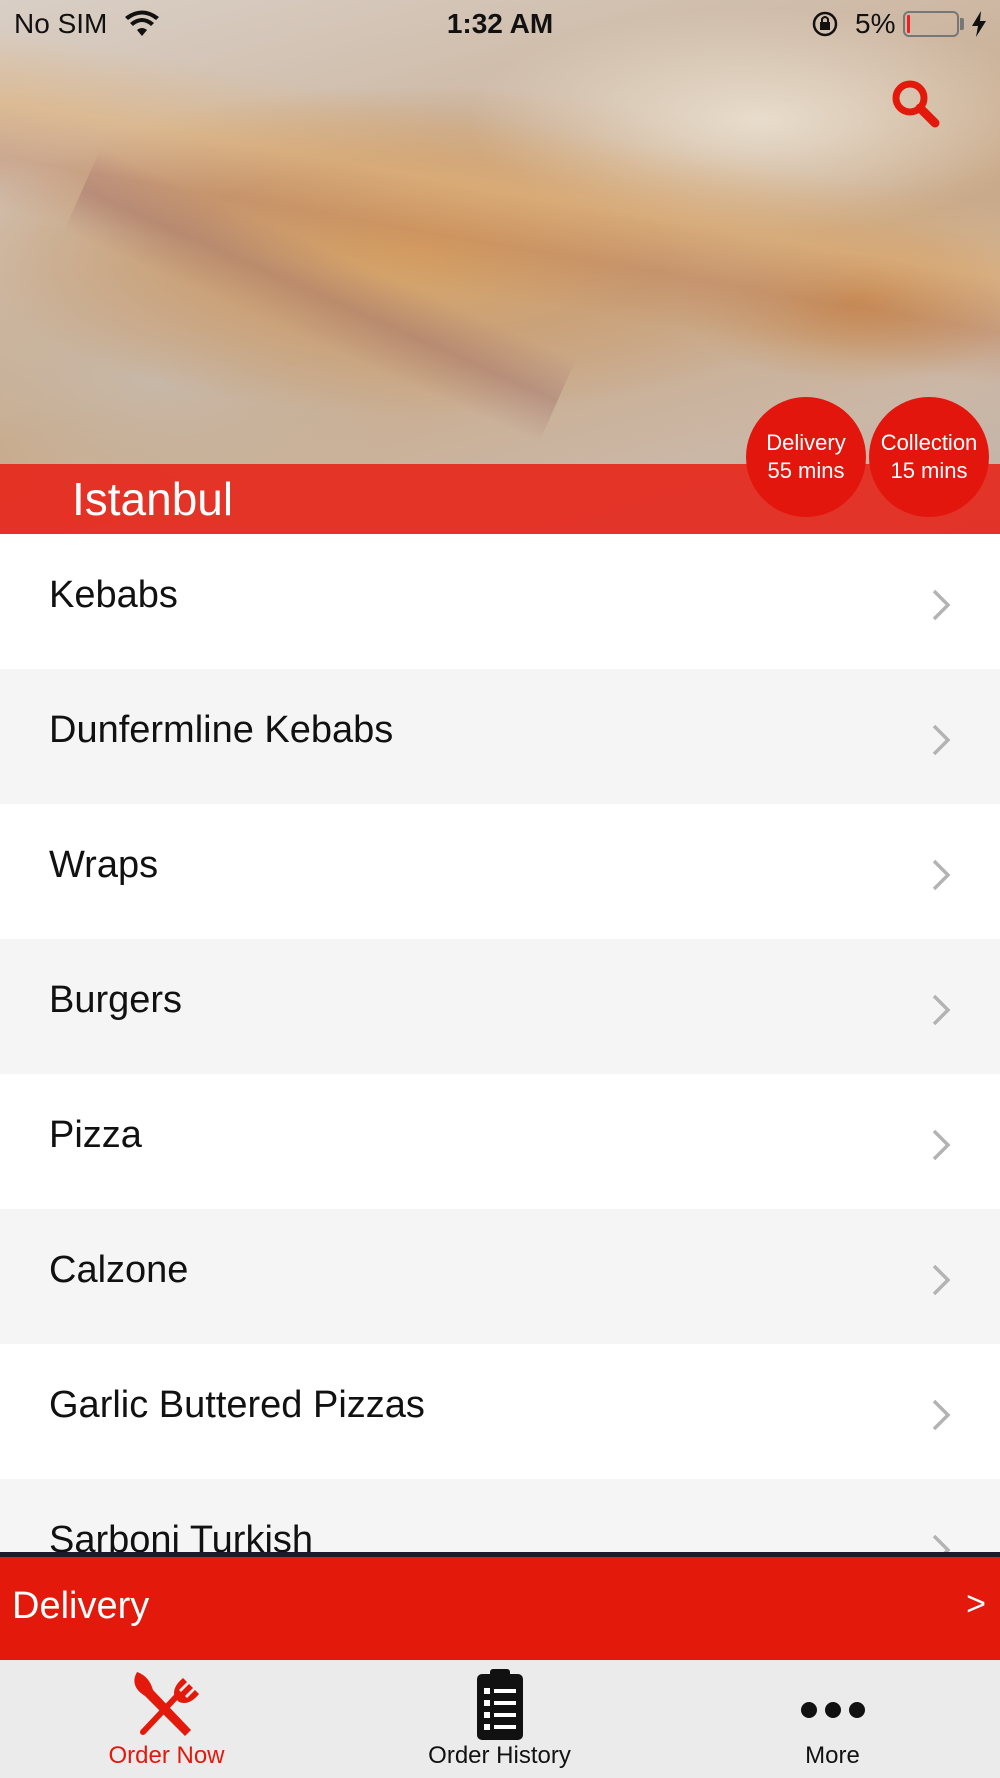  I want to click on tab-label: Order Now, so click(166, 1755).